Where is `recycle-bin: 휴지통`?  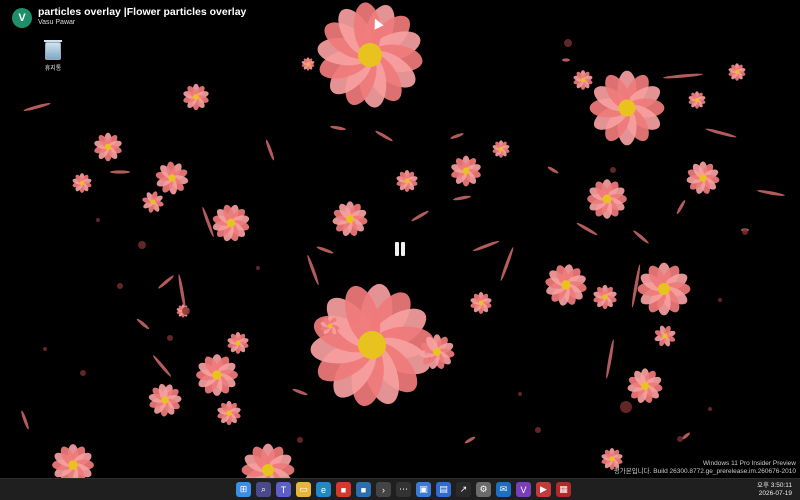
recycle-bin: 휴지통 is located at coordinates (53, 56).